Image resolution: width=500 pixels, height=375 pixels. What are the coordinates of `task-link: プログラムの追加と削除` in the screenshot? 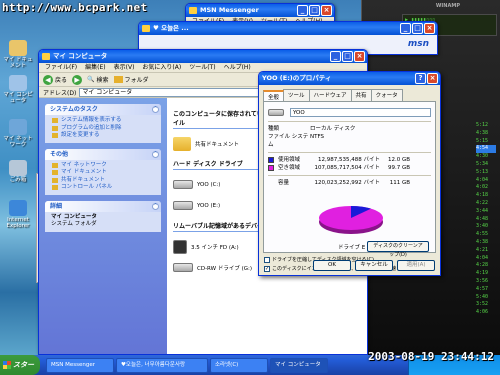 It's located at (103, 129).